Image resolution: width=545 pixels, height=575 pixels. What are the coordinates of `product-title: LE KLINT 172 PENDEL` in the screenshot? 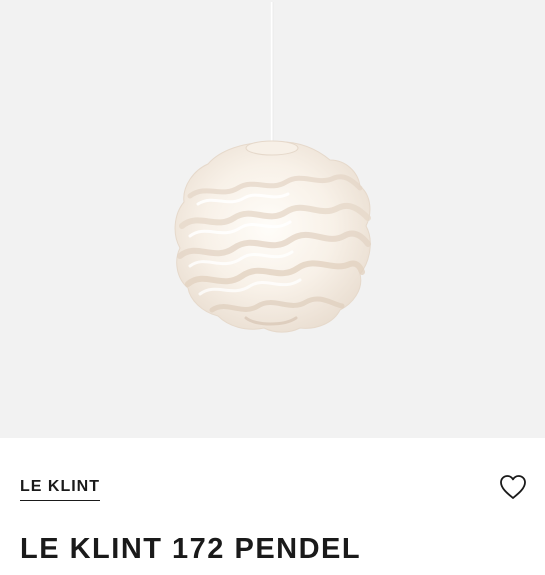 It's located at (191, 549).